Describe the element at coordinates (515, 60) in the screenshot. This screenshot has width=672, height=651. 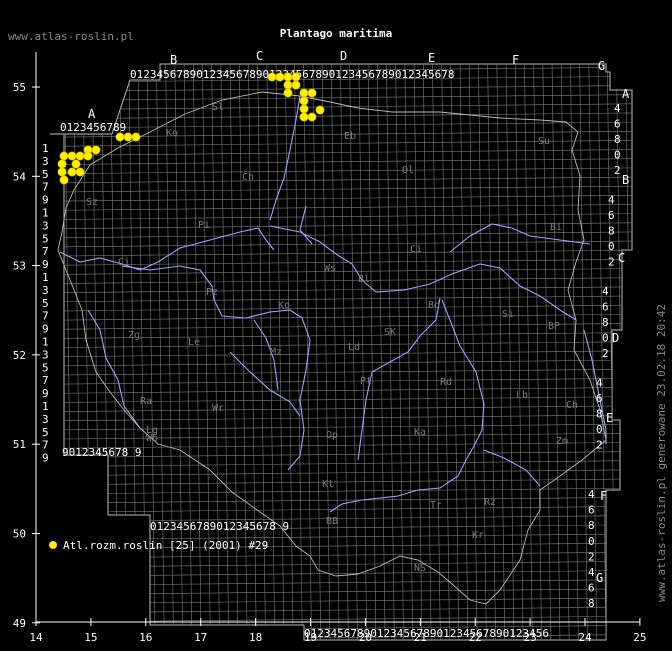
I see `grid-letter-top: F` at that location.